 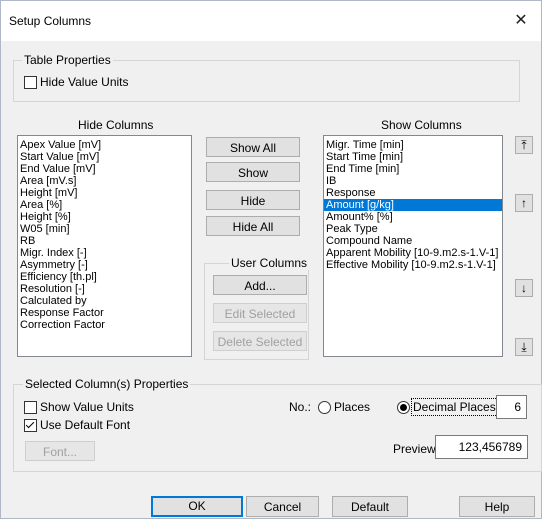 I want to click on preview-field: 123,456789, so click(x=481, y=447).